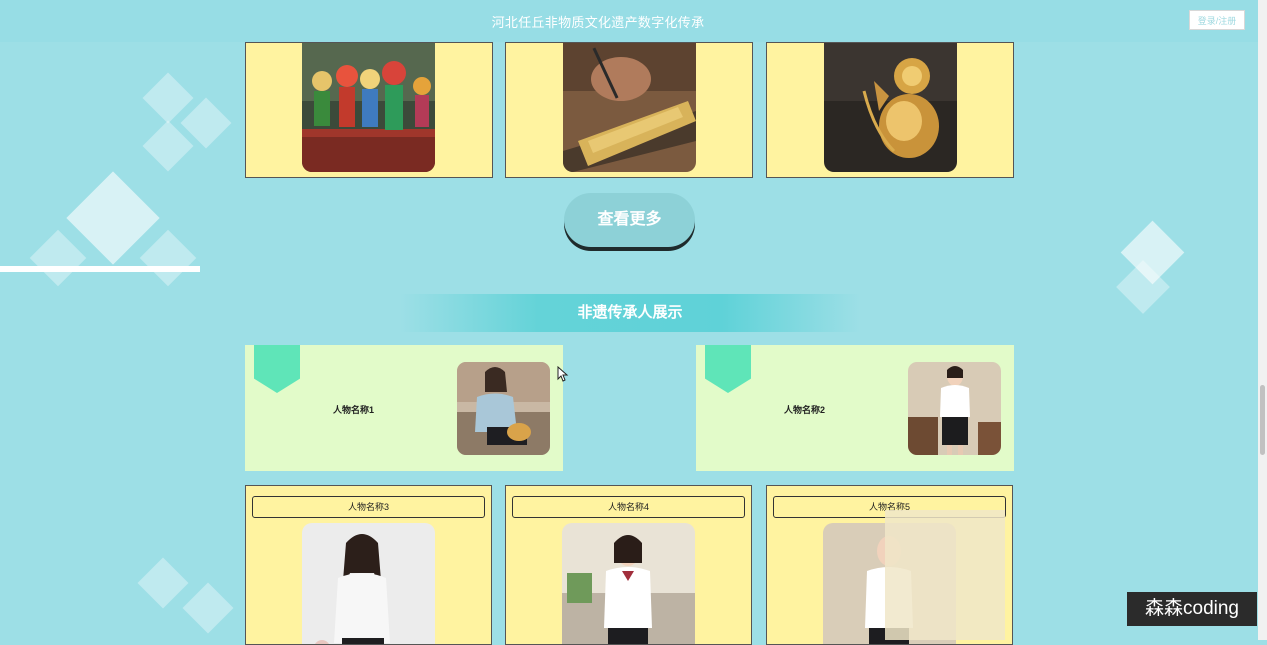 The image size is (1267, 645). What do you see at coordinates (1192, 609) in the screenshot?
I see `watermark-label: 森森coding` at bounding box center [1192, 609].